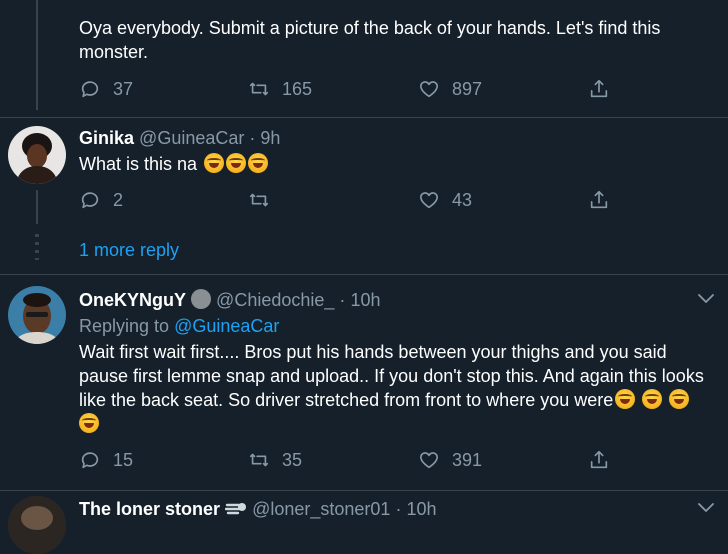 The image size is (728, 554). Describe the element at coordinates (467, 88) in the screenshot. I see `top-like-count: 897` at that location.